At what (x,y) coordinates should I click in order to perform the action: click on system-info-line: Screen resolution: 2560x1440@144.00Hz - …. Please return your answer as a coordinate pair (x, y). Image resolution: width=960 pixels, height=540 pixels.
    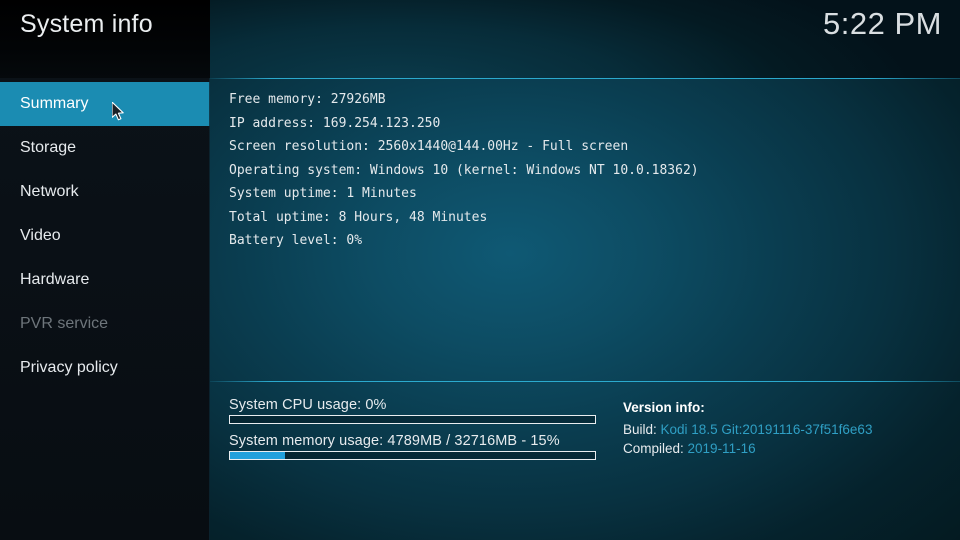
    Looking at the image, I should click on (429, 146).